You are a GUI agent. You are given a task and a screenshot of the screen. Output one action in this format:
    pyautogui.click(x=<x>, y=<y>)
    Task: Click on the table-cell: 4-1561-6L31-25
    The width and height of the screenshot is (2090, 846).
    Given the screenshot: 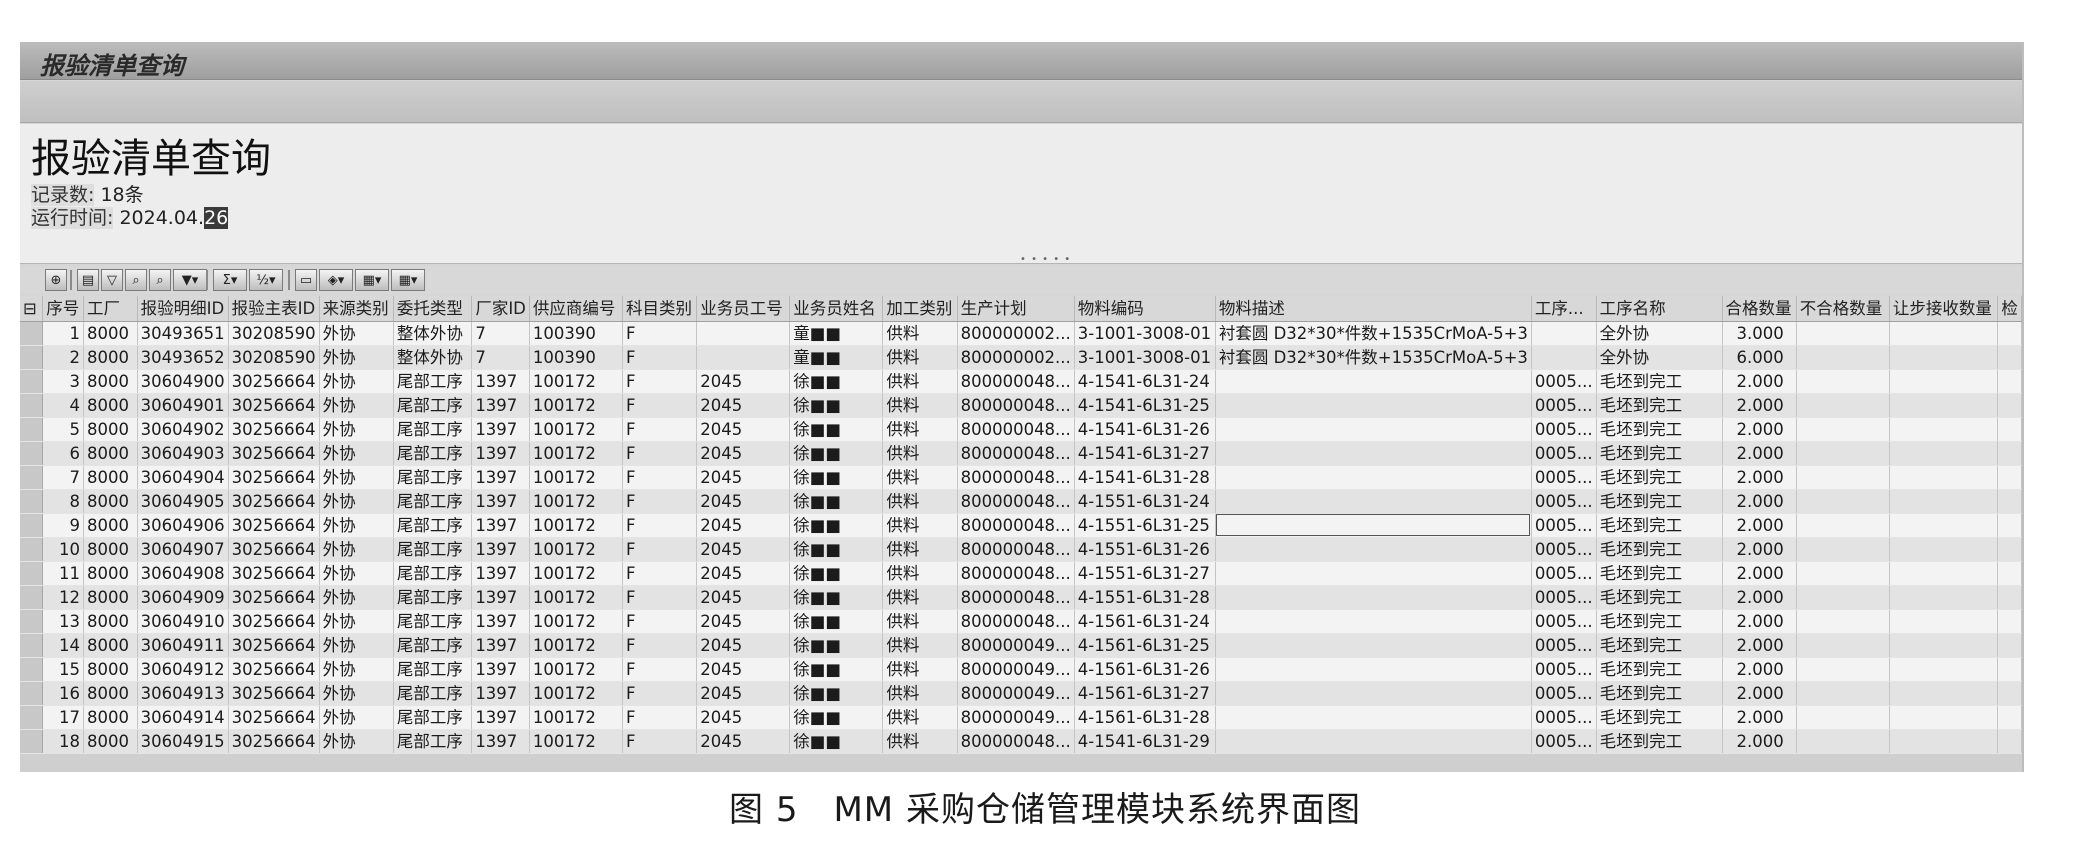 What is the action you would take?
    pyautogui.click(x=1145, y=645)
    